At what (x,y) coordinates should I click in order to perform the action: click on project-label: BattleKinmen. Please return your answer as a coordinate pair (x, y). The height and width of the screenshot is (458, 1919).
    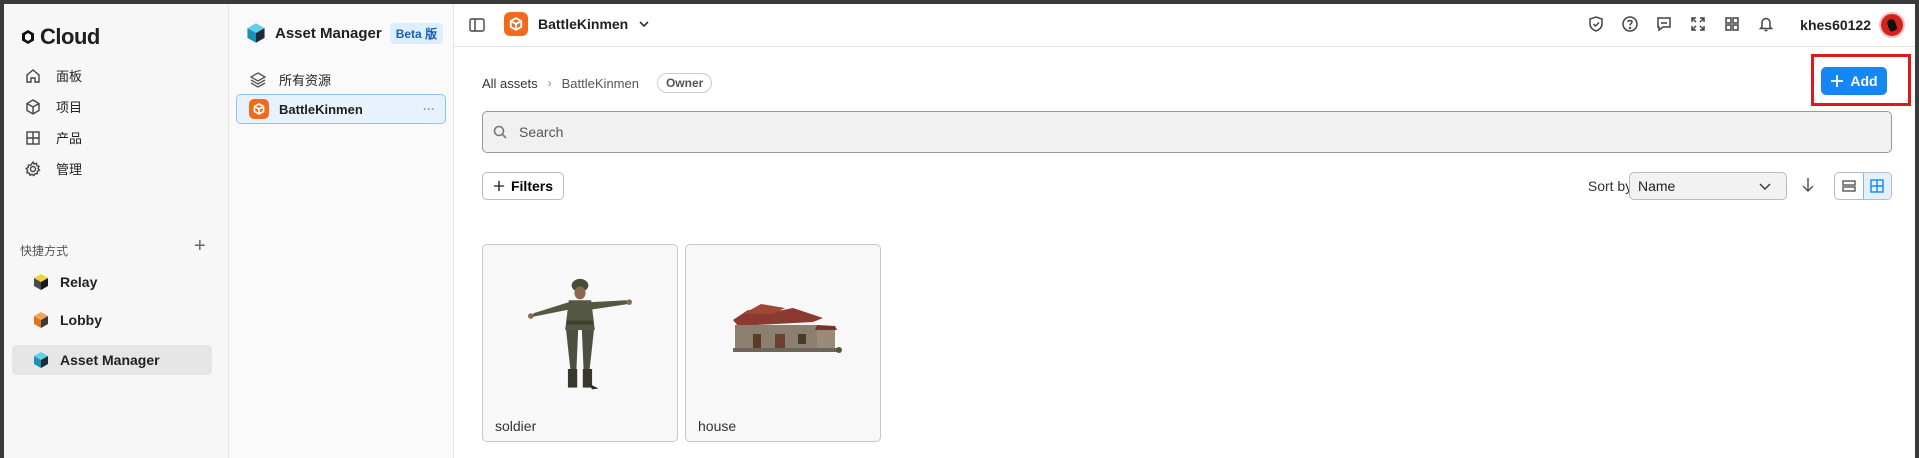
    Looking at the image, I should click on (321, 109).